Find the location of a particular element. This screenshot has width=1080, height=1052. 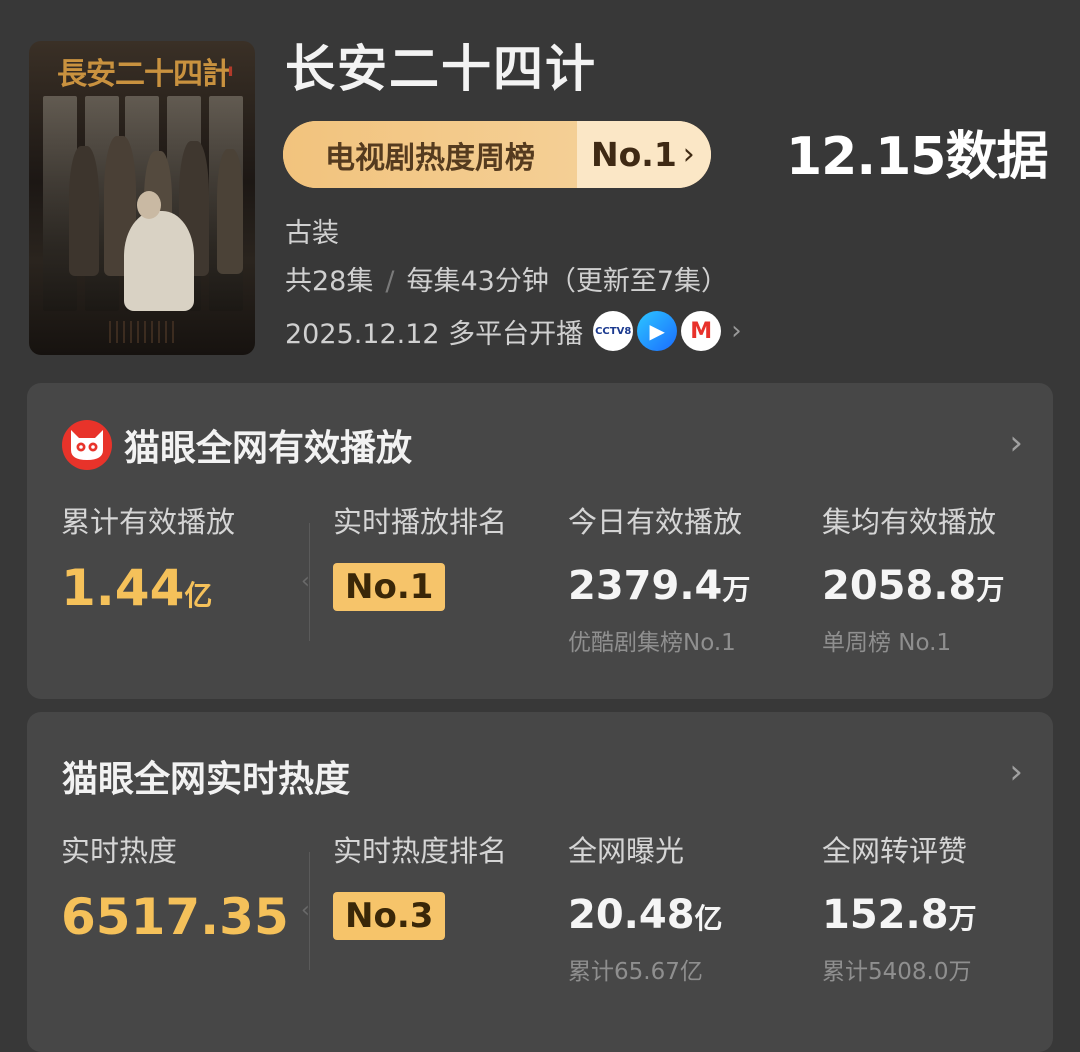

stat-label: 实时热度 is located at coordinates (119, 851).